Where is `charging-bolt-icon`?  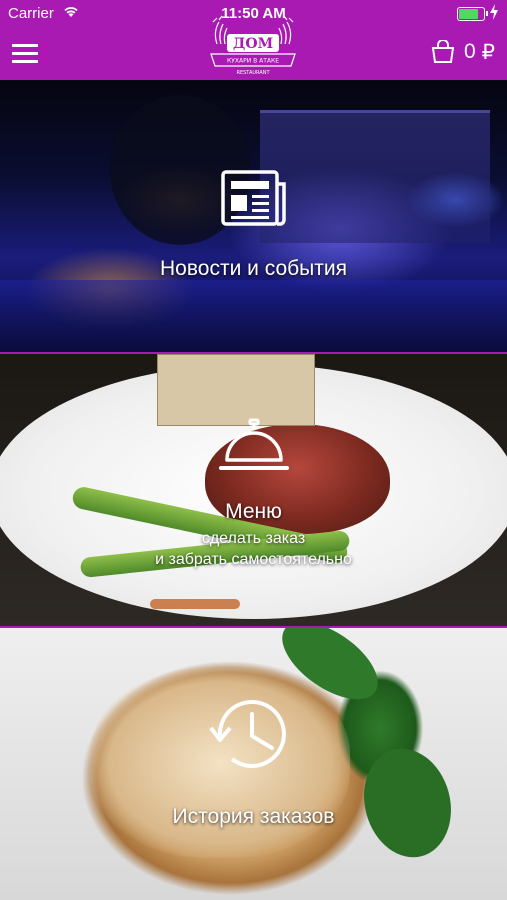 charging-bolt-icon is located at coordinates (494, 12).